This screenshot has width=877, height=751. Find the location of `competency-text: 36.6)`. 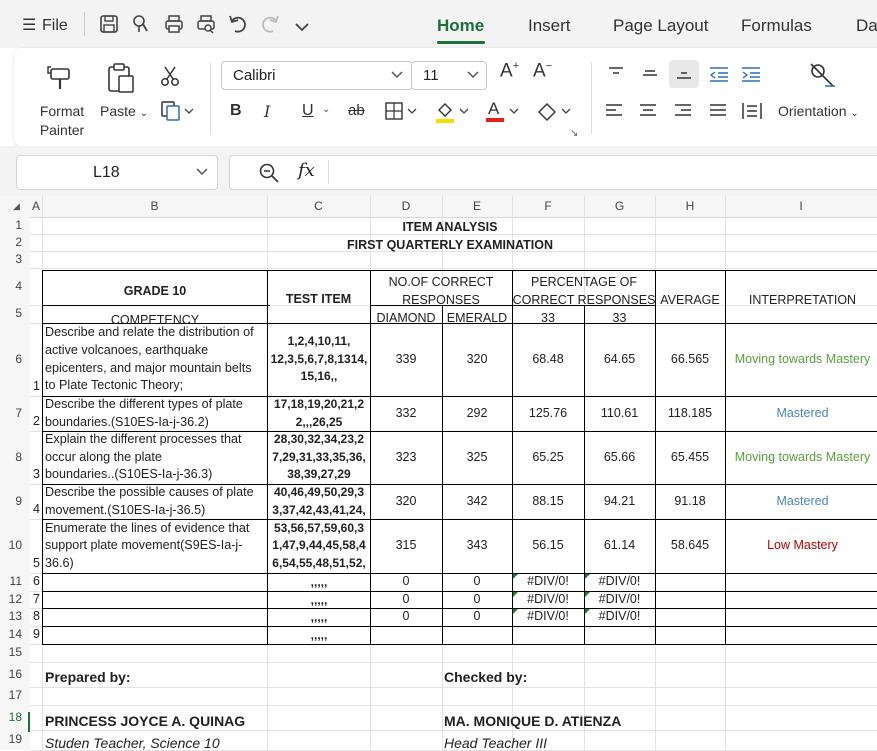

competency-text: 36.6) is located at coordinates (156, 564).